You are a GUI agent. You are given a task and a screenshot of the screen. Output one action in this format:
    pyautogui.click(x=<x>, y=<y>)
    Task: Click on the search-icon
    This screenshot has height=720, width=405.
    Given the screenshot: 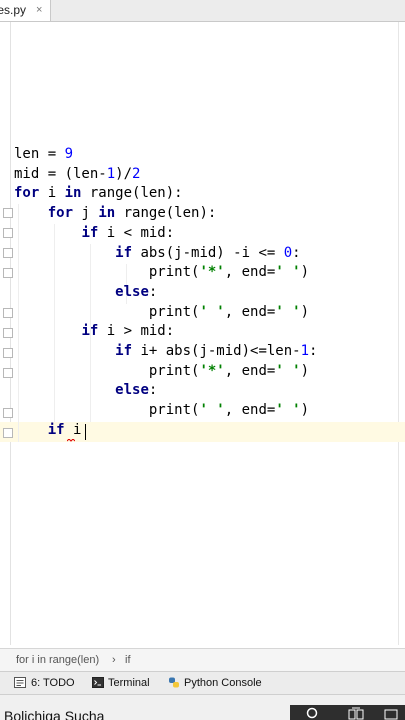 What is the action you would take?
    pyautogui.click(x=313, y=713)
    